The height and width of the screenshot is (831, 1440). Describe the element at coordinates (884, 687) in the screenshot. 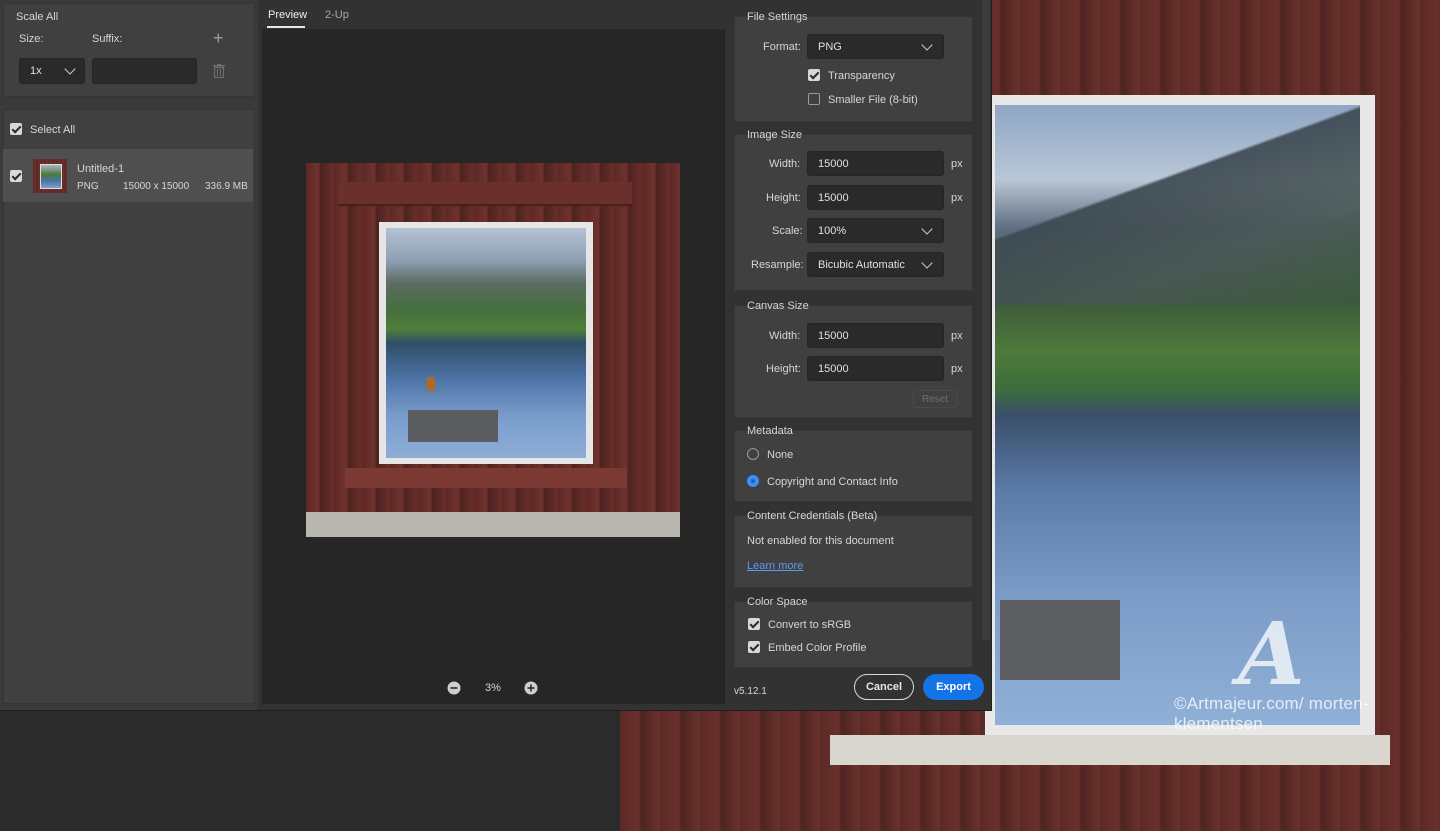

I see `cancel-button: Cancel` at that location.